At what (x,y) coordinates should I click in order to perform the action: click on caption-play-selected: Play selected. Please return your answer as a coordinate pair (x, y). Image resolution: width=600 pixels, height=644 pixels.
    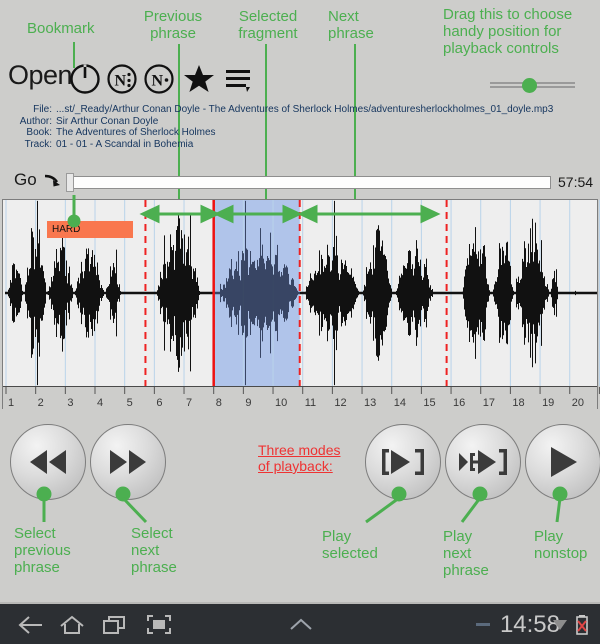
    Looking at the image, I should click on (350, 545).